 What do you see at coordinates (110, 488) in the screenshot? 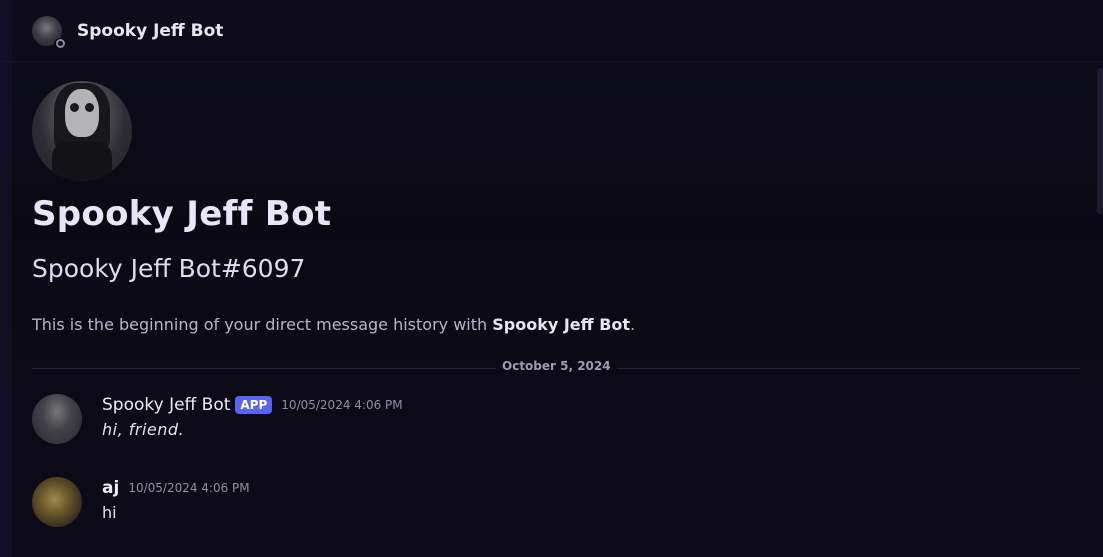
I see `message-author: aj` at bounding box center [110, 488].